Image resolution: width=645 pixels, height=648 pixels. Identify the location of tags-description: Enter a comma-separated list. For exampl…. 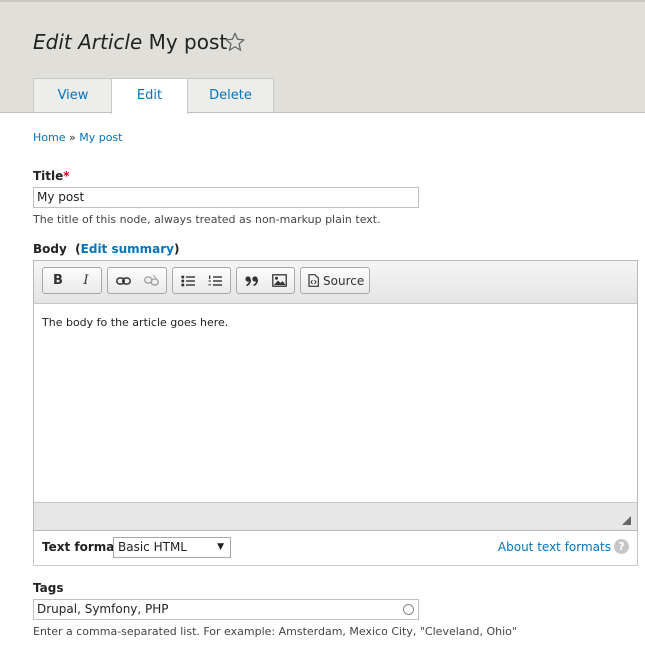
(275, 631).